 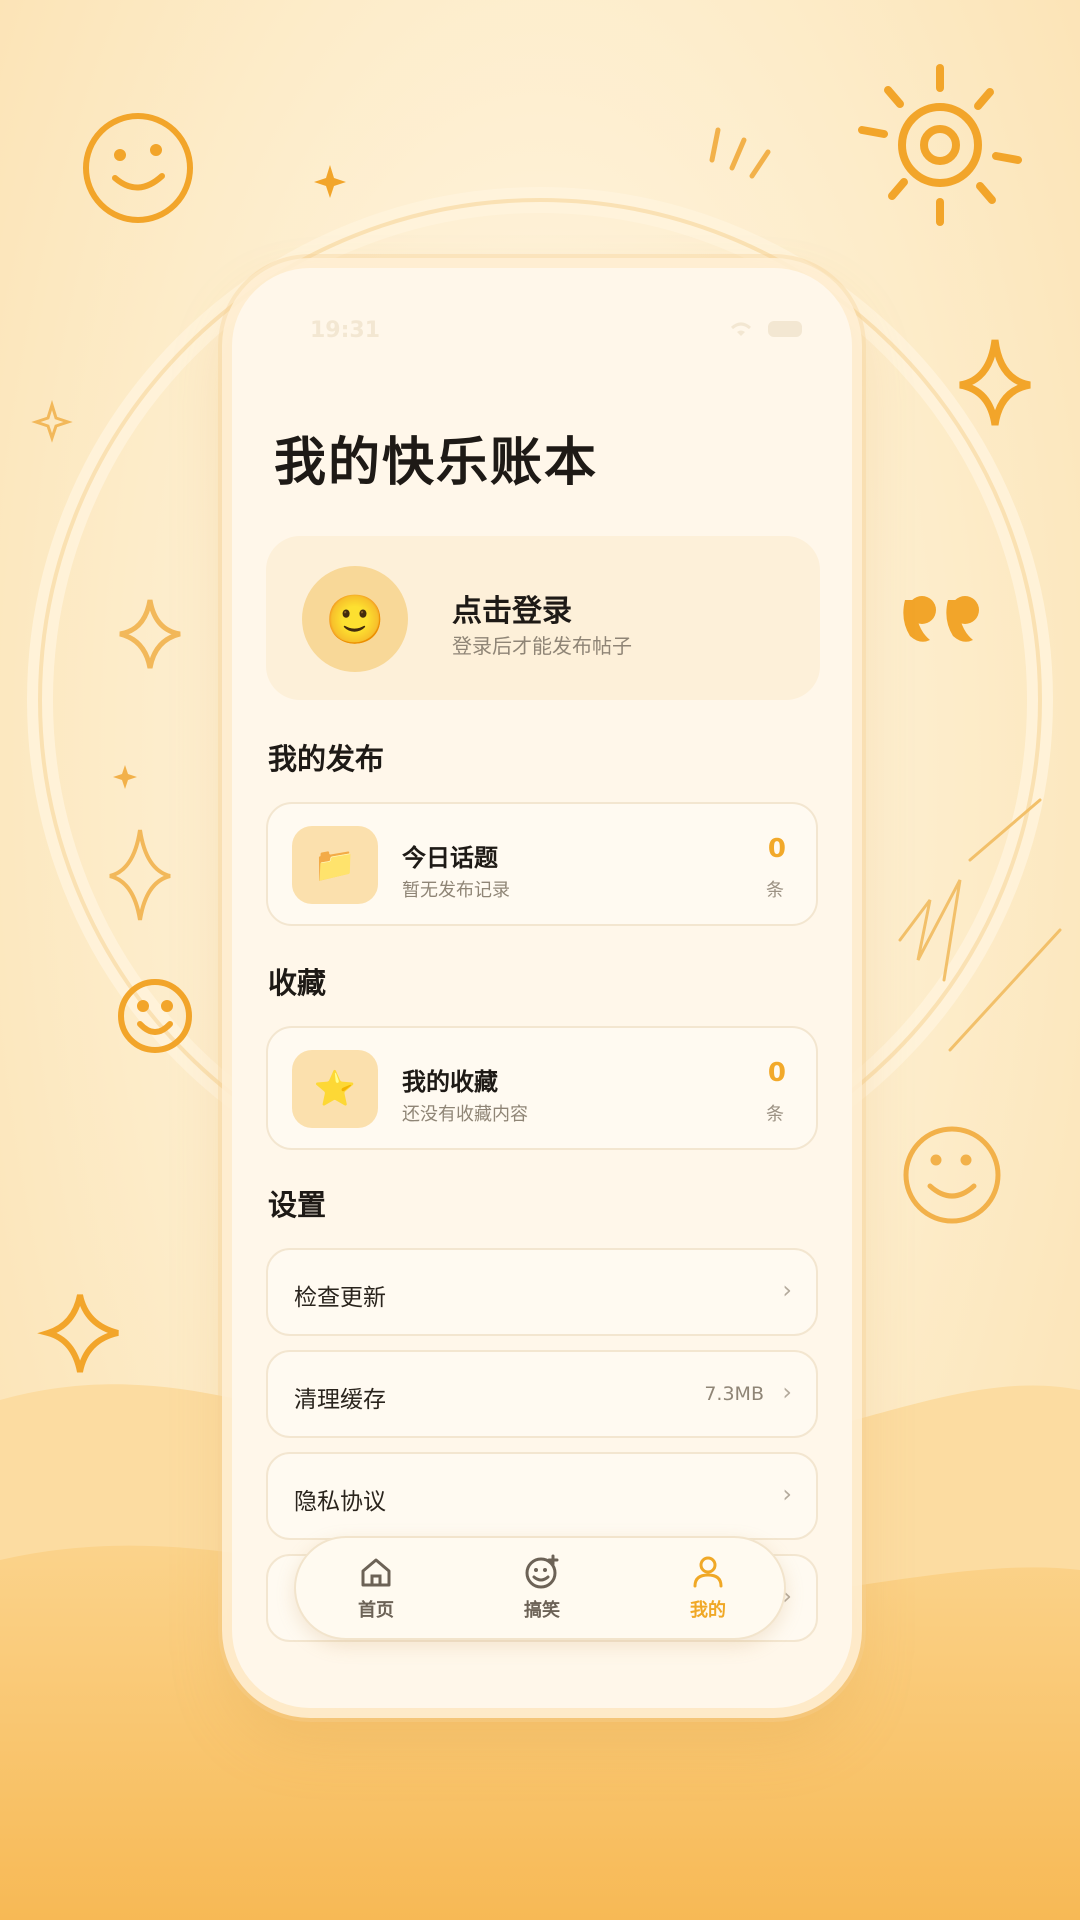 I want to click on publish-count-unit: 条, so click(x=775, y=890).